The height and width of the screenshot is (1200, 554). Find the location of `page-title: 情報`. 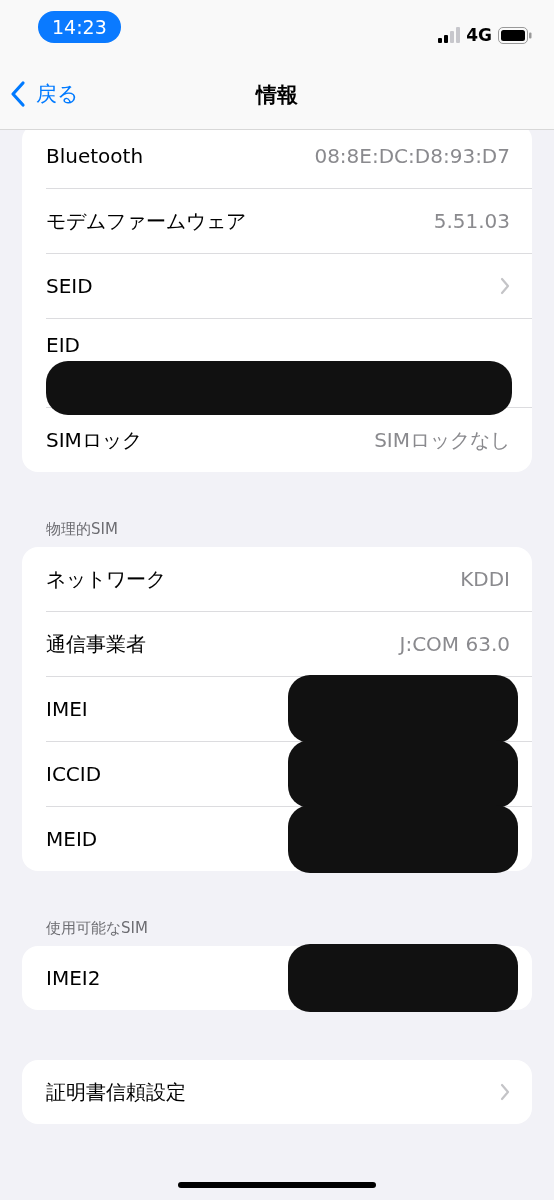

page-title: 情報 is located at coordinates (277, 95).